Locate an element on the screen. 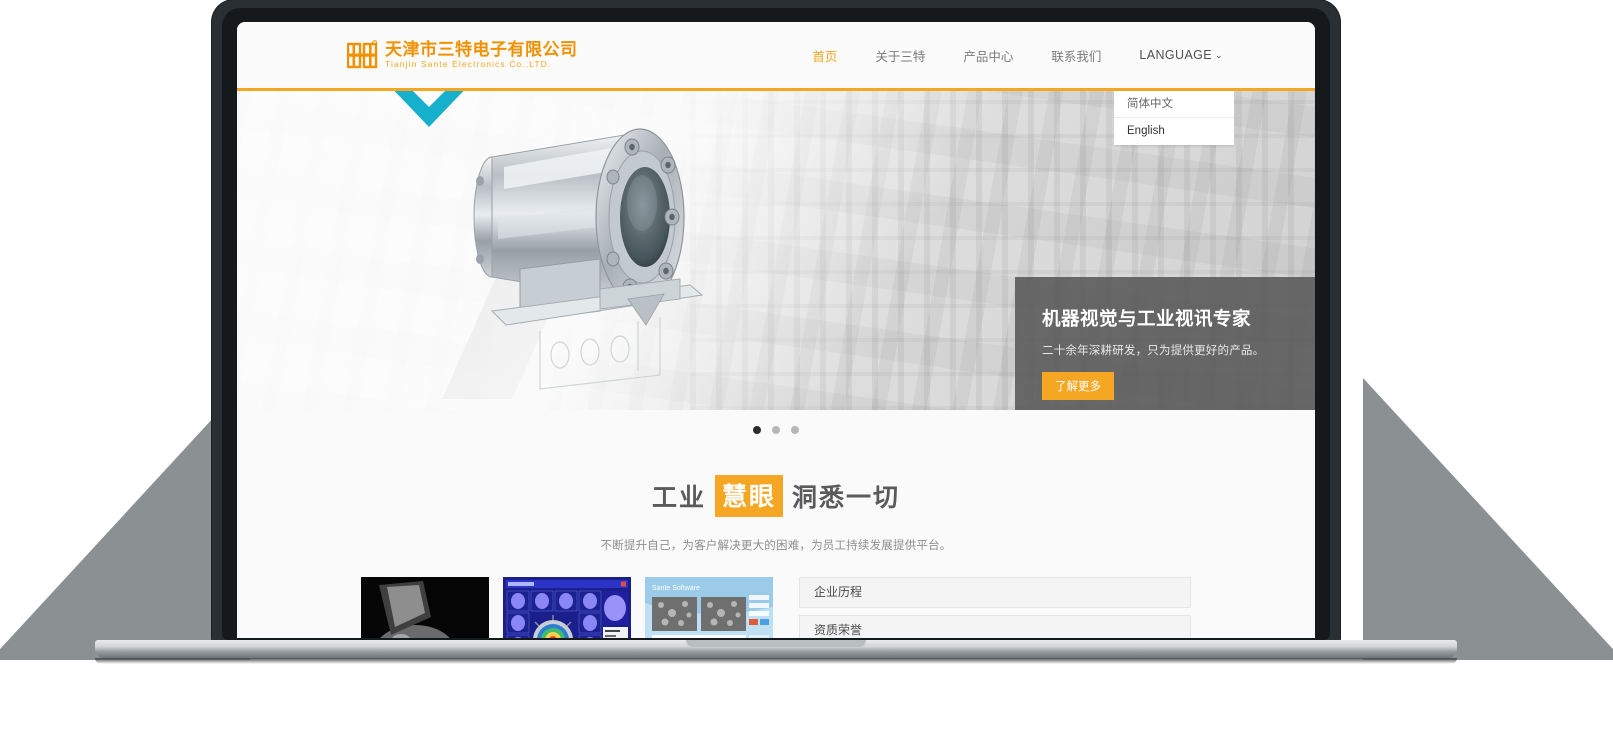 This screenshot has height=743, width=1613. hero-subtitle: 二十余年深耕研发，只为提供更好的产品。 is located at coordinates (1153, 351).